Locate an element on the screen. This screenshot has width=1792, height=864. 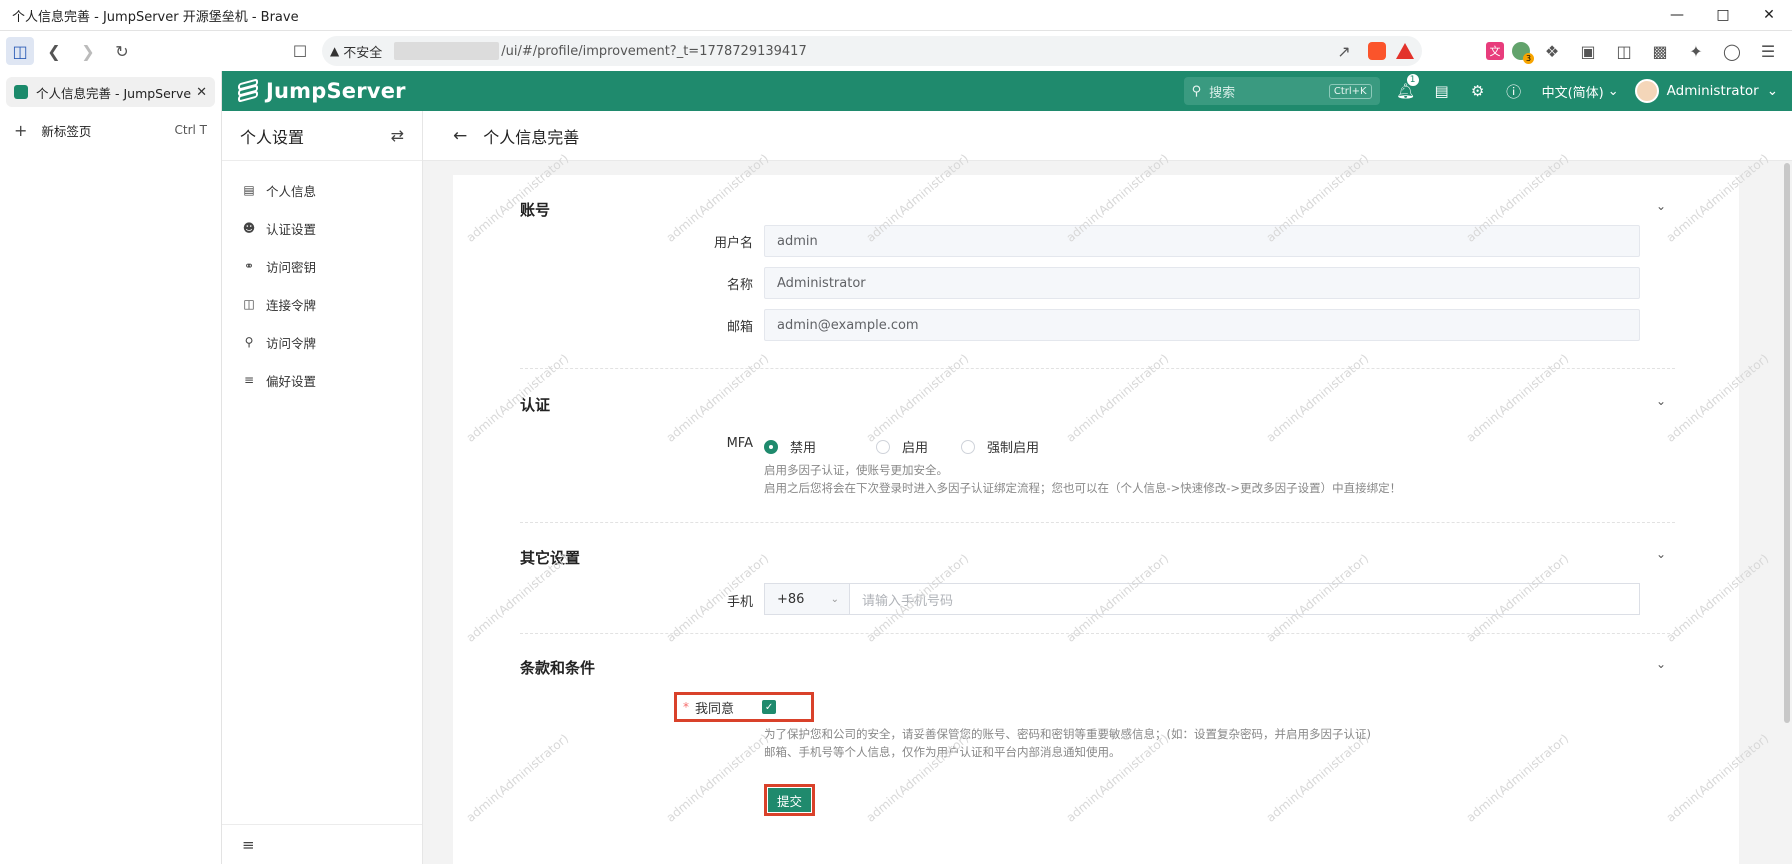
window-titlebar: 个人信息完善 - JumpServer 开源堡垒机 - Brave — □ ✕ is located at coordinates (896, 15).